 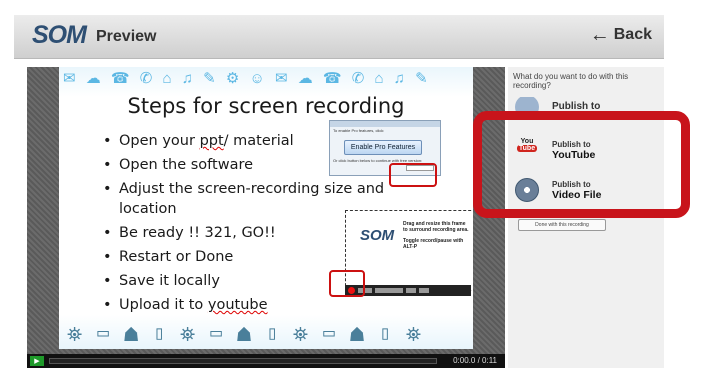 I want to click on done-button: Done with this recording, so click(x=562, y=225).